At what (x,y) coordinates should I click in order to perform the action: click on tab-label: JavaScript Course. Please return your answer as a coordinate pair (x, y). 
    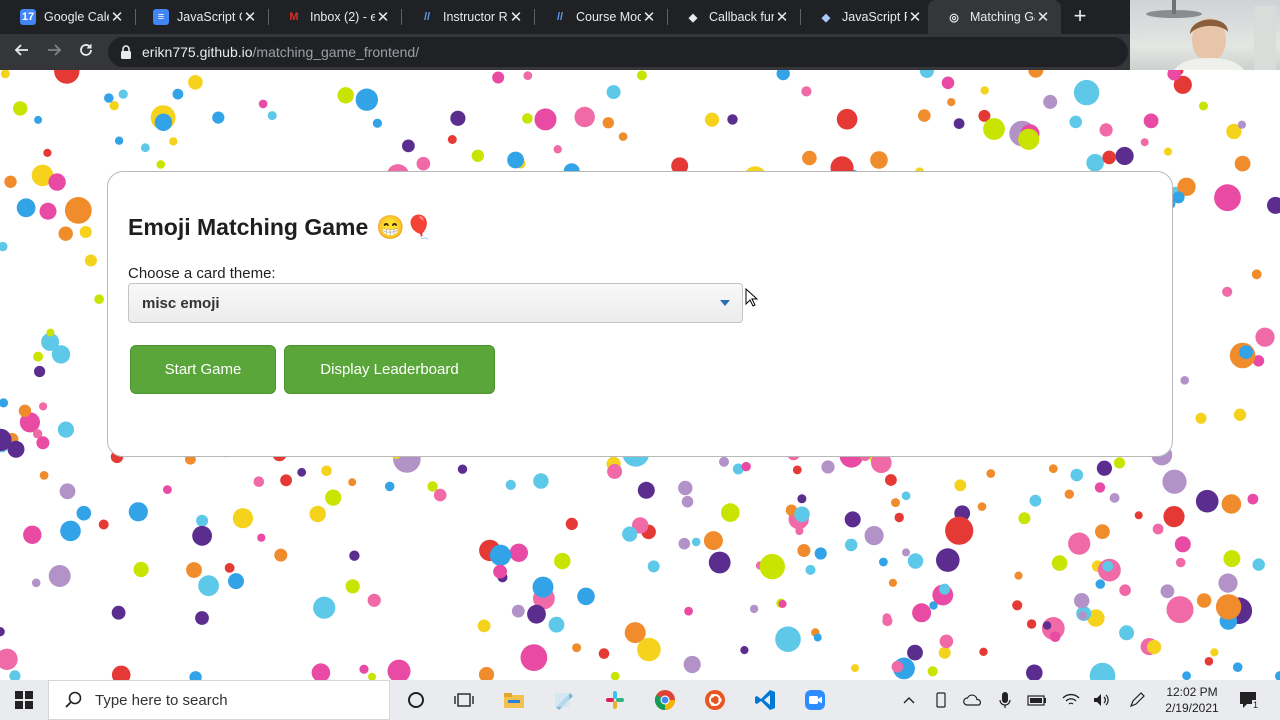
    Looking at the image, I should click on (209, 17).